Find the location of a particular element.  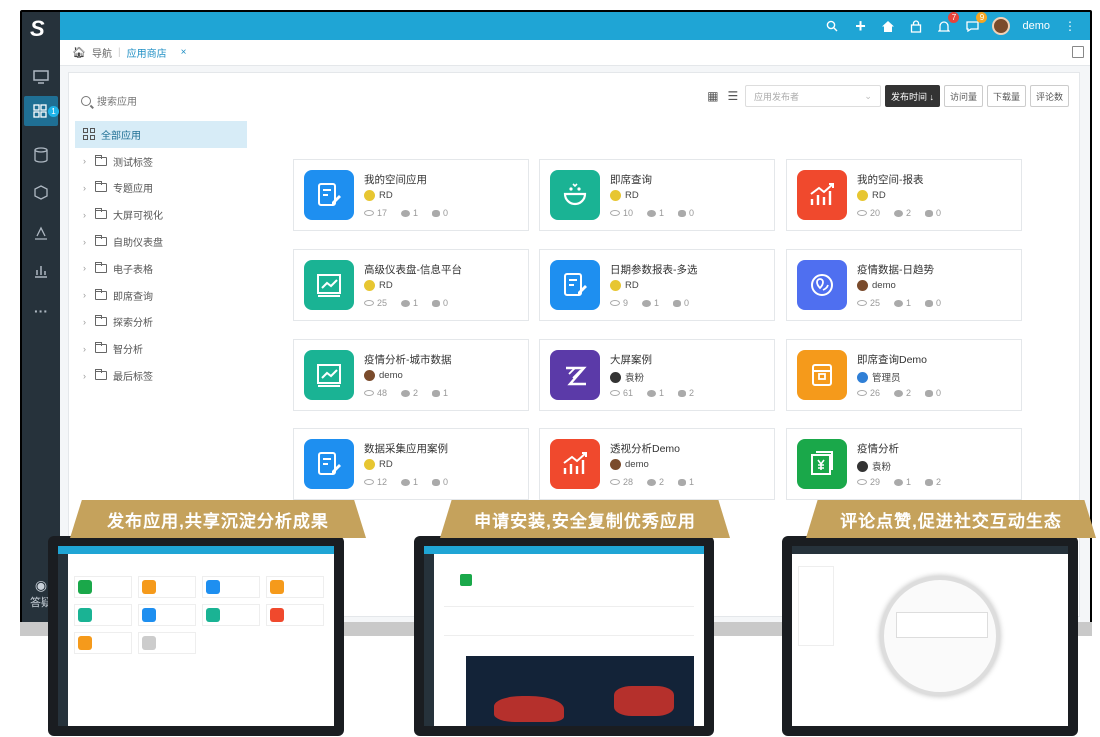

comment-icon is located at coordinates (682, 482).